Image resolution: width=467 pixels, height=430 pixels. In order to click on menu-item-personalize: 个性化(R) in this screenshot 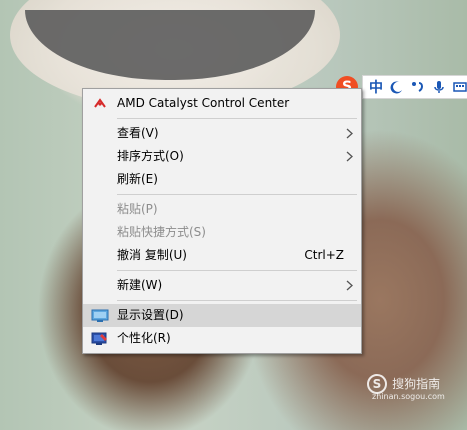, I will do `click(222, 338)`.